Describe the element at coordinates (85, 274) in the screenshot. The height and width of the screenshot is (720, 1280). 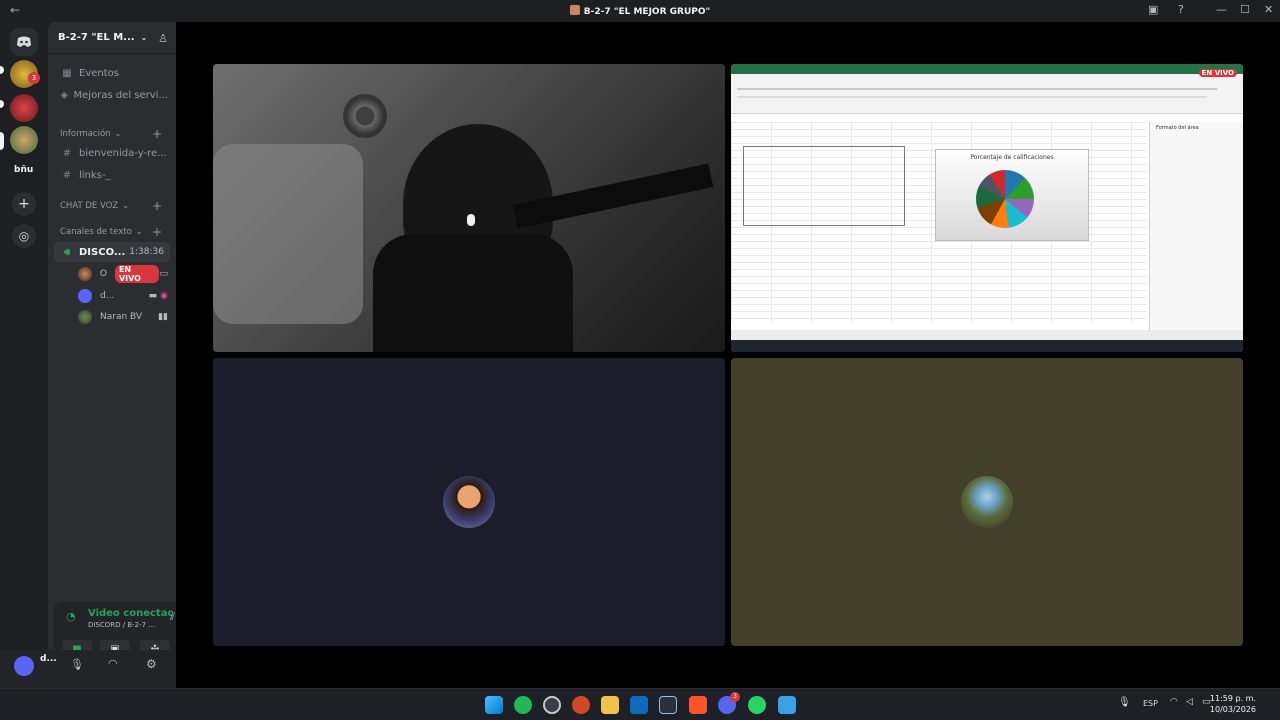
I see `avatar` at that location.